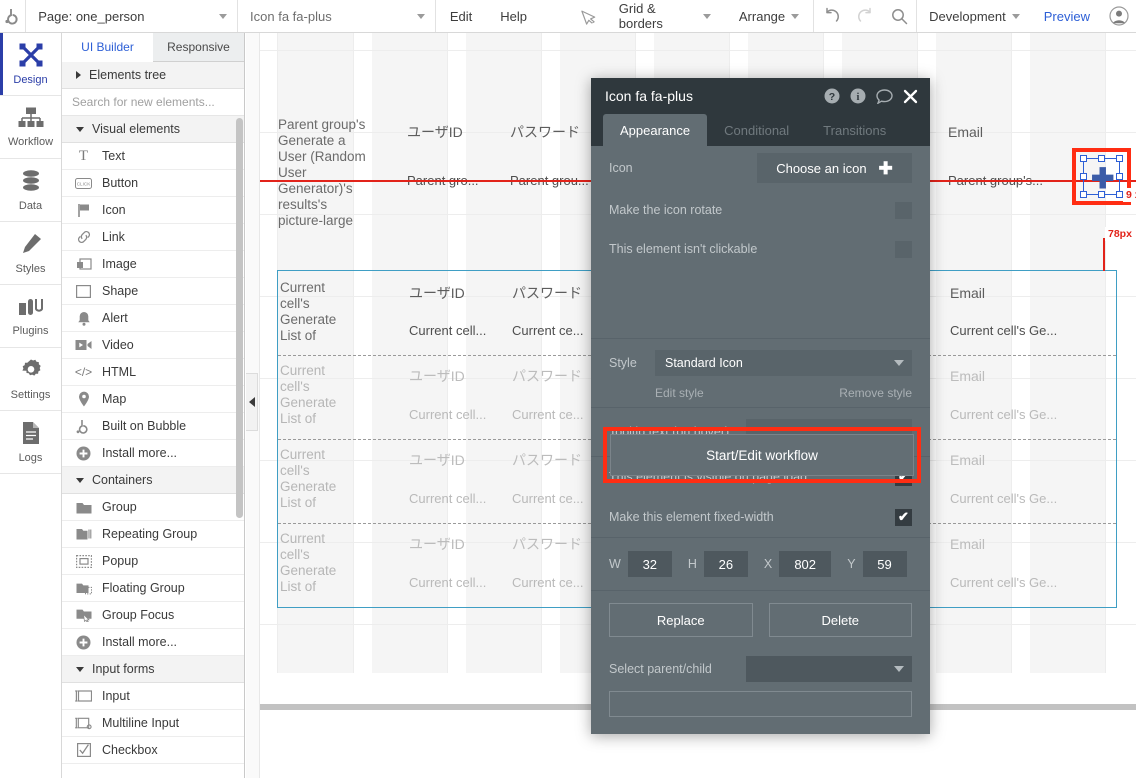 Image resolution: width=1136 pixels, height=778 pixels. What do you see at coordinates (30, 190) in the screenshot?
I see `rail-item-data: Data` at bounding box center [30, 190].